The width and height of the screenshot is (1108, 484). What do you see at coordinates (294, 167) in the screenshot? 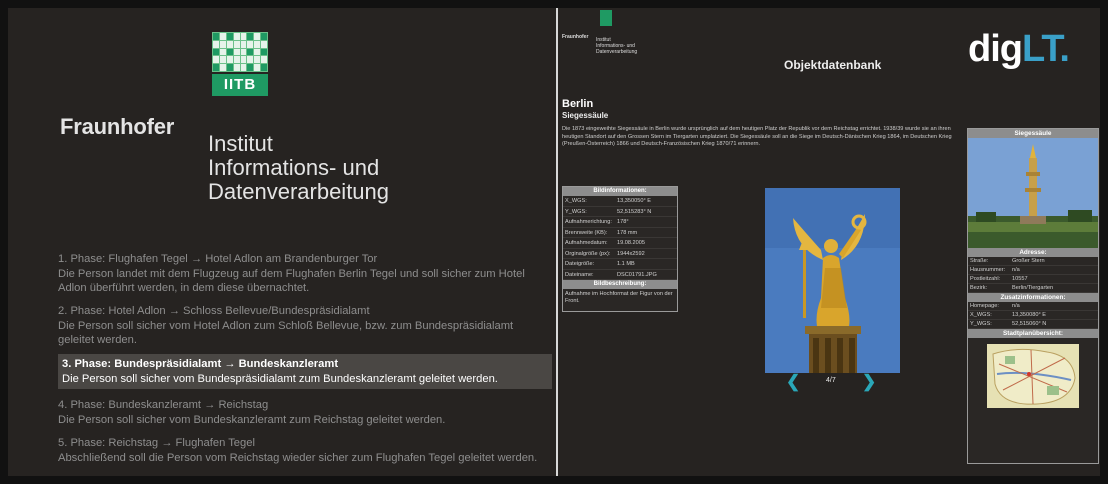
I see `institute-line: Informations- und` at bounding box center [294, 167].